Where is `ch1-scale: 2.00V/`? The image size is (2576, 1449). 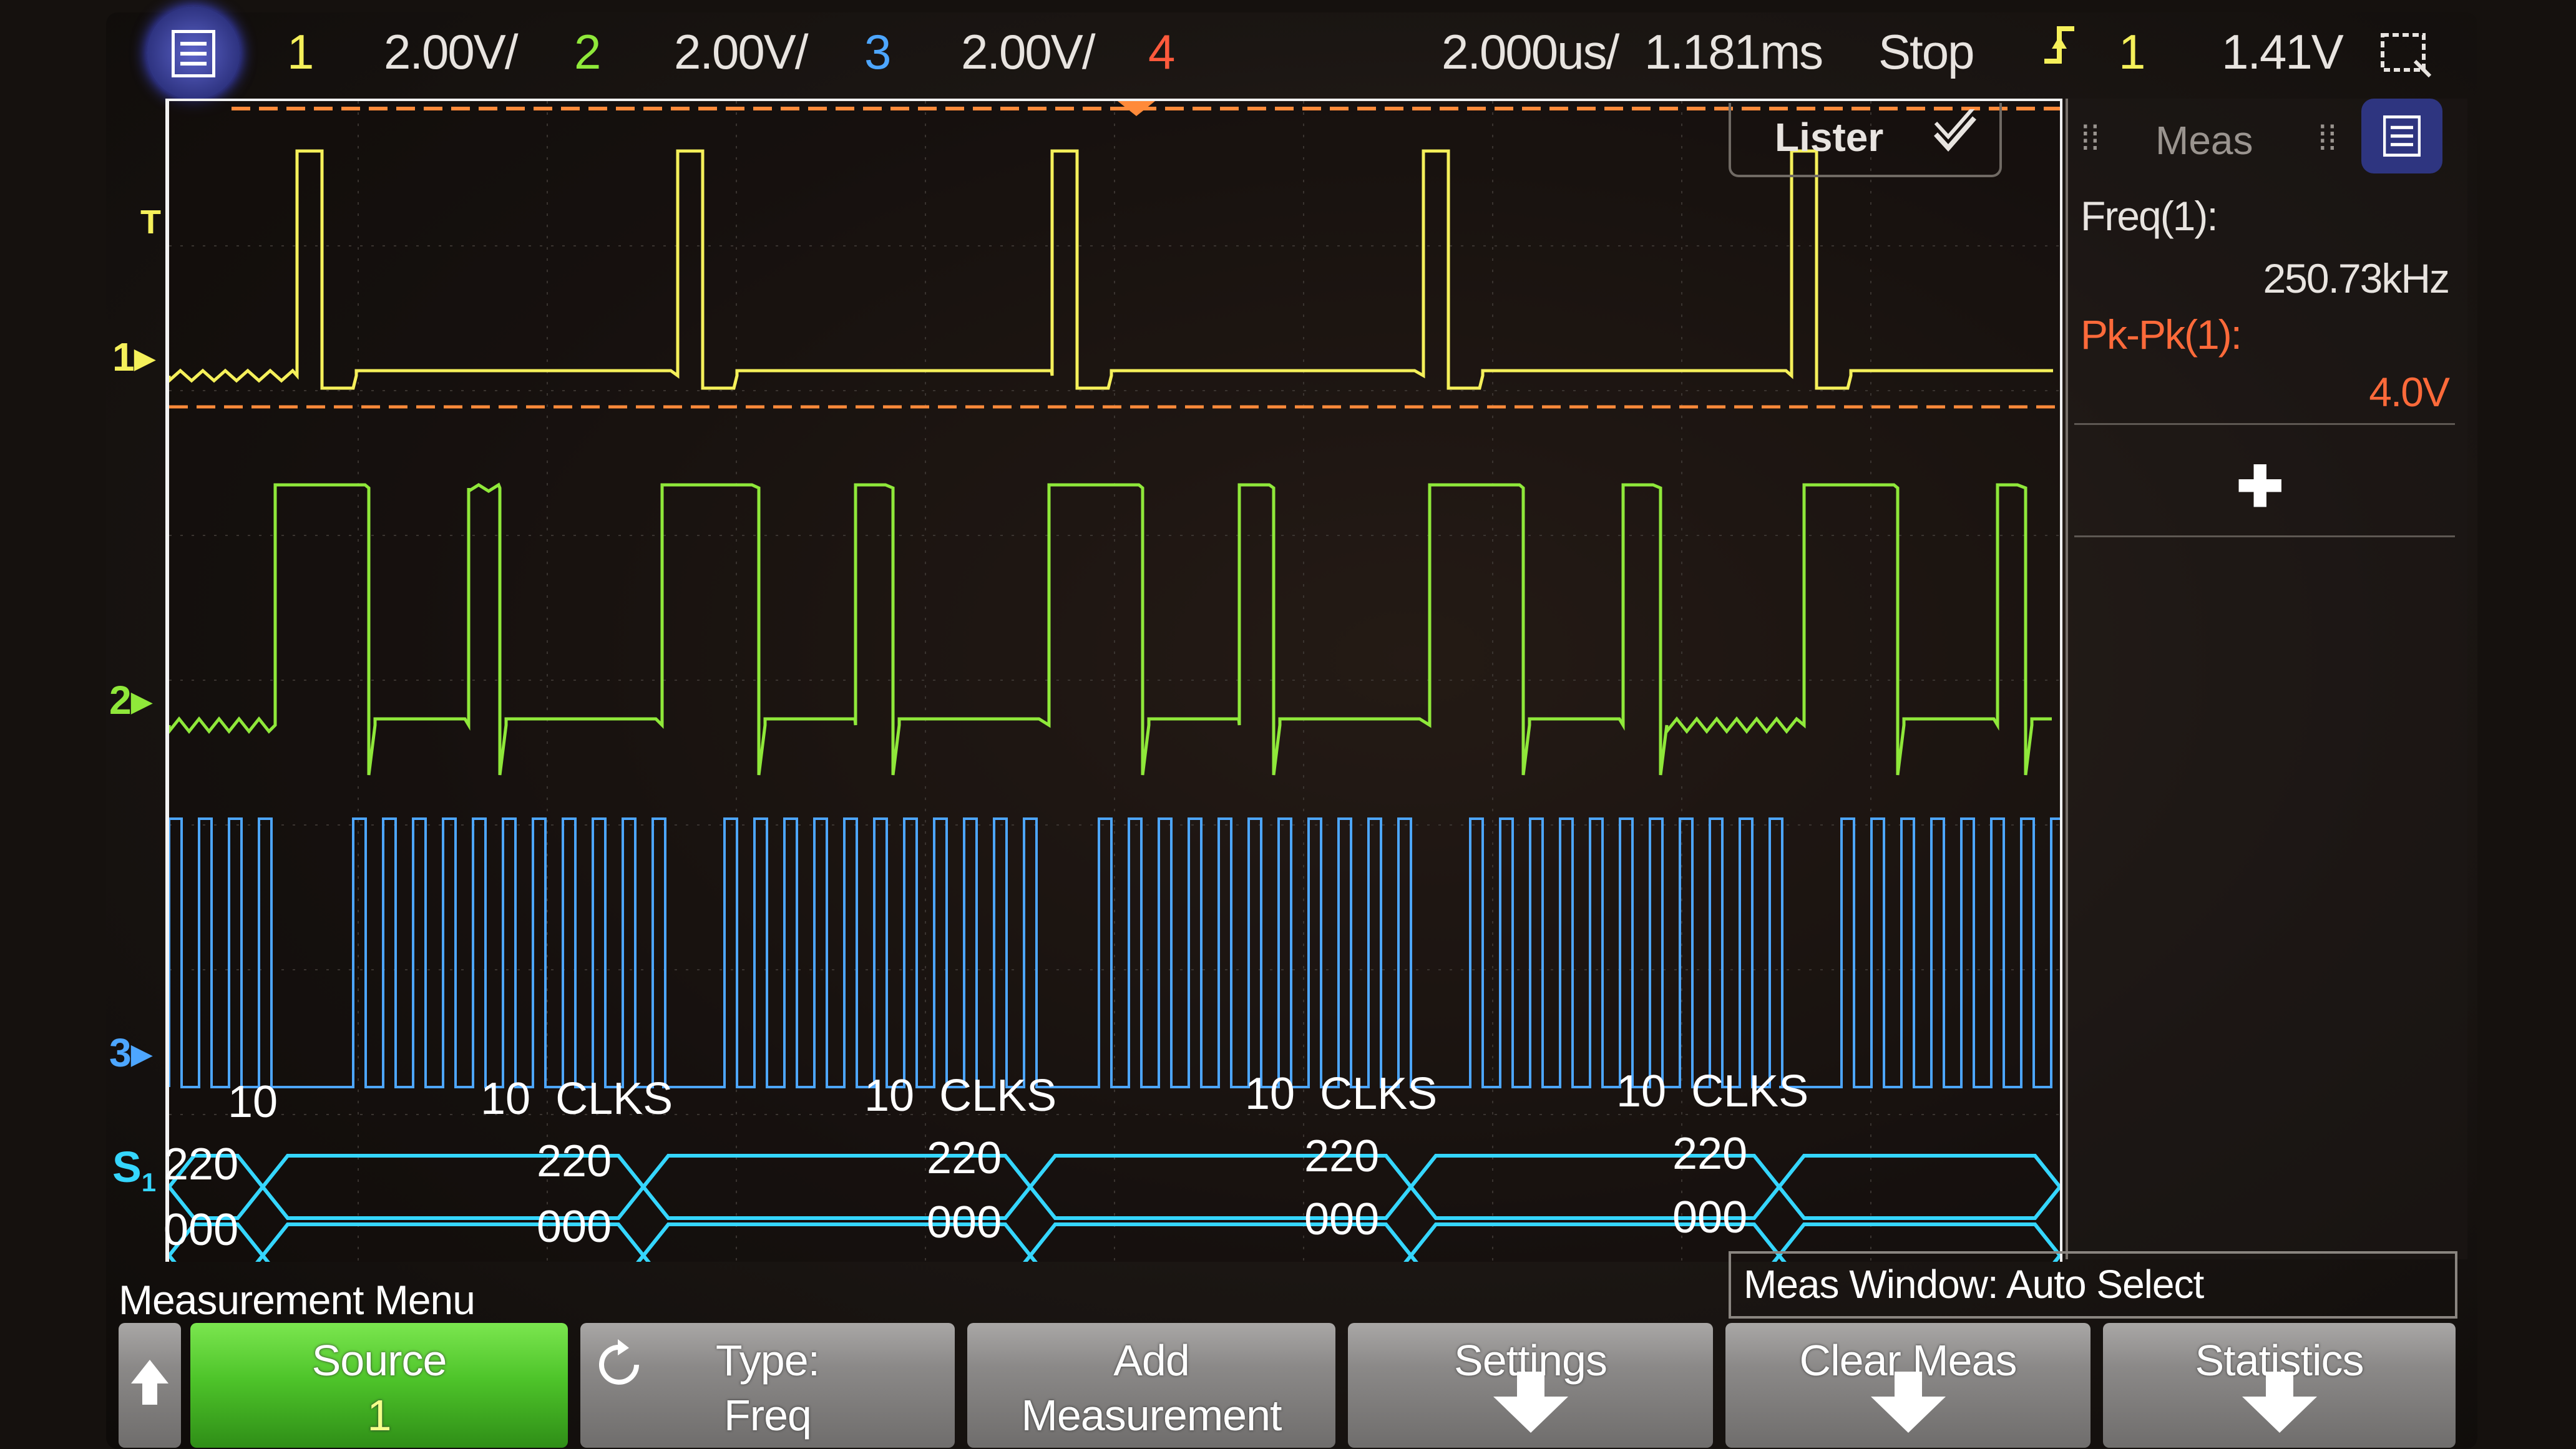 ch1-scale: 2.00V/ is located at coordinates (451, 52).